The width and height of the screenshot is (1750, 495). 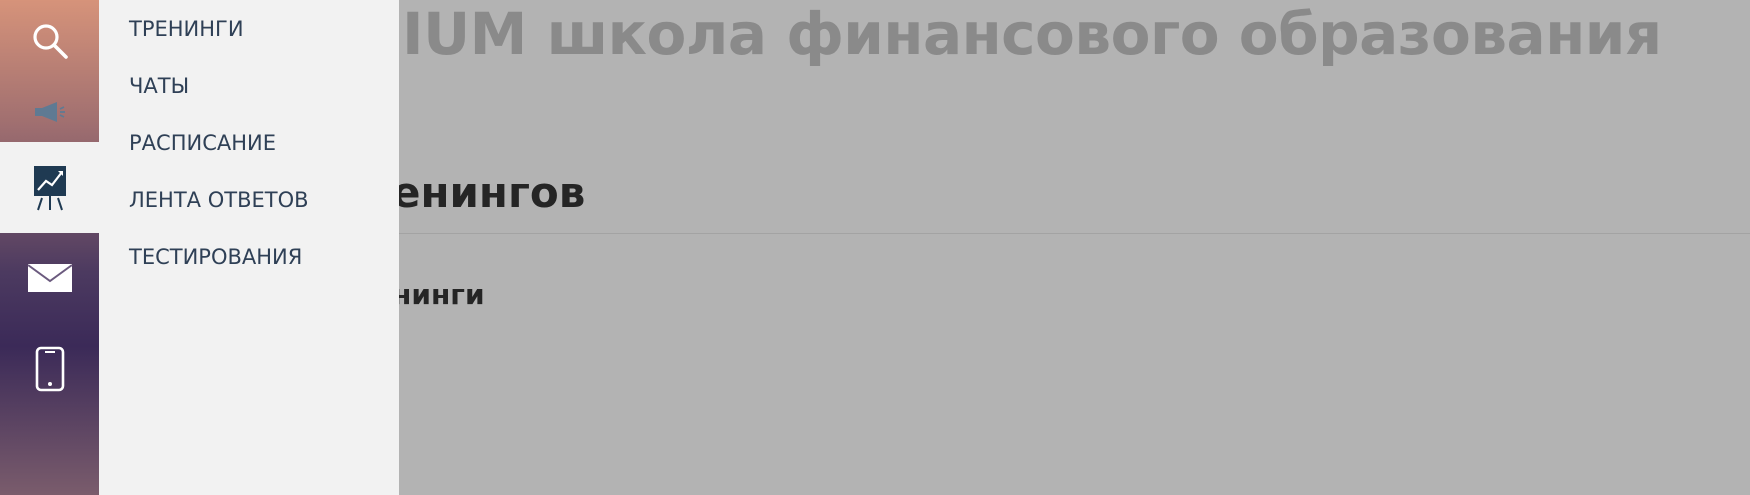 I want to click on rail-trainings-button, so click(x=49, y=187).